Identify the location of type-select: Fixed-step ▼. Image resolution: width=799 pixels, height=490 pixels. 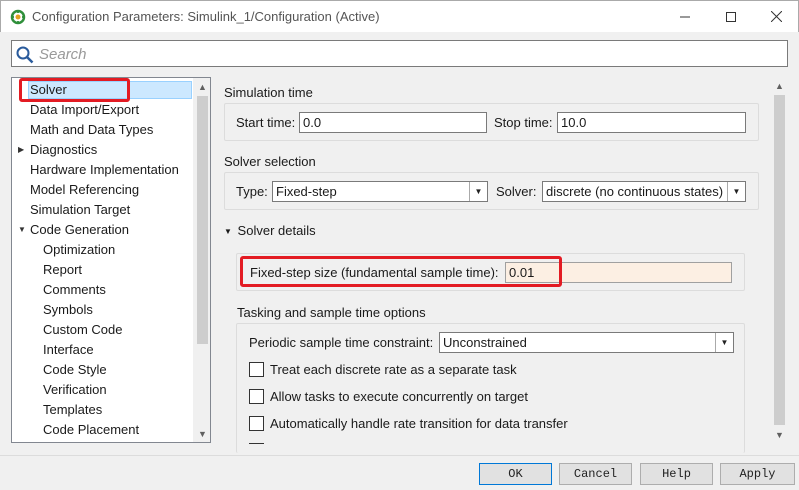
(380, 191).